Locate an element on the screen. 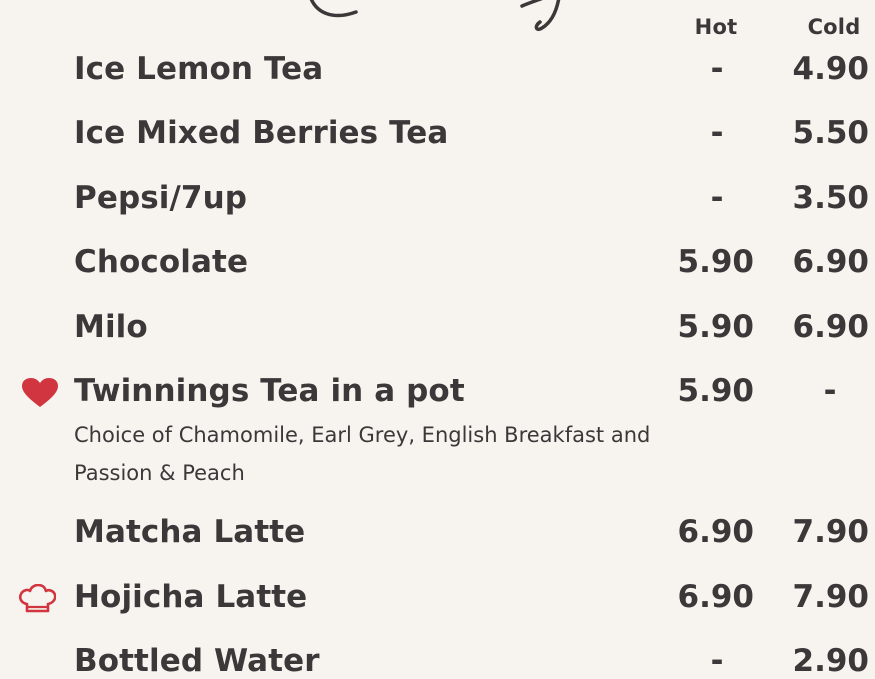  menu-item-name: Ice Mixed Berries Tea is located at coordinates (261, 133).